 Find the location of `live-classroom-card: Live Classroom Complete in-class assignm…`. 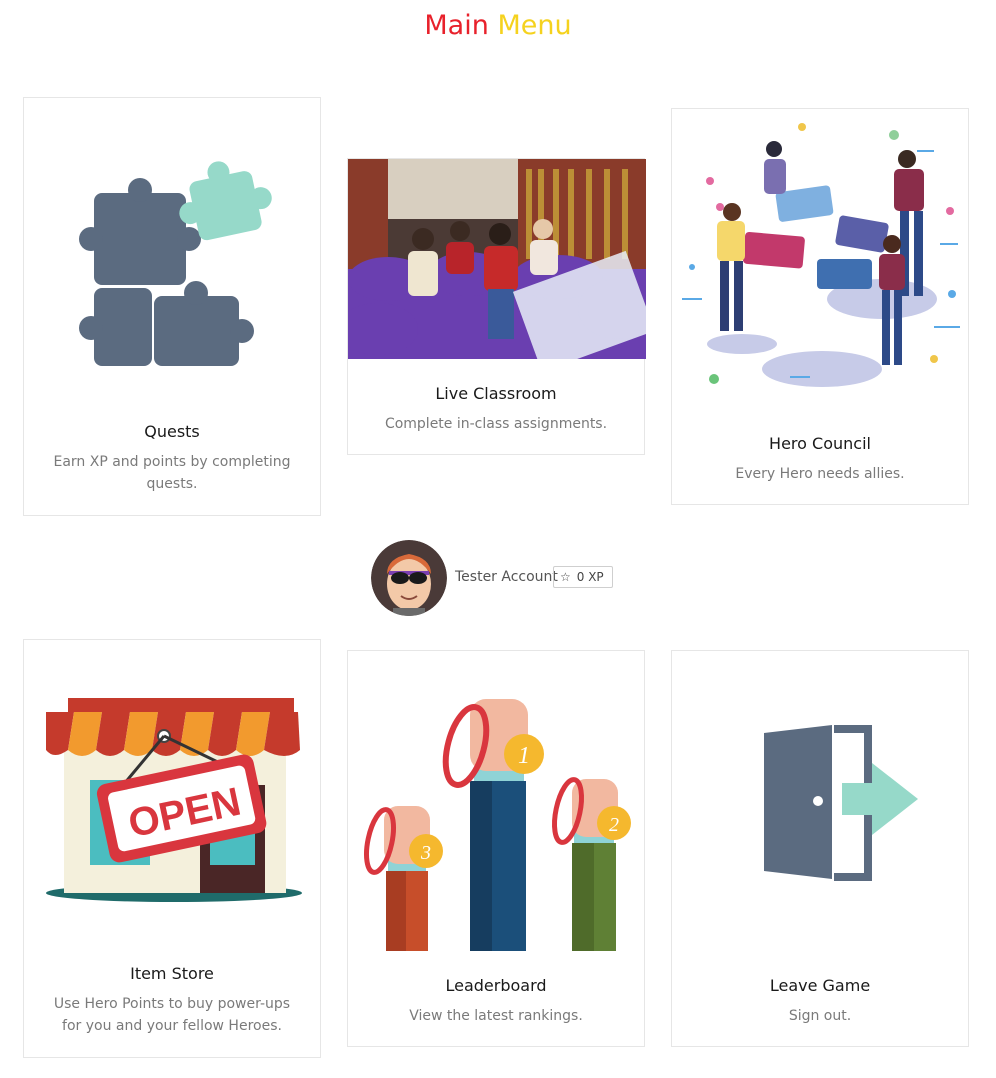

live-classroom-card: Live Classroom Complete in-class assignm… is located at coordinates (496, 306).